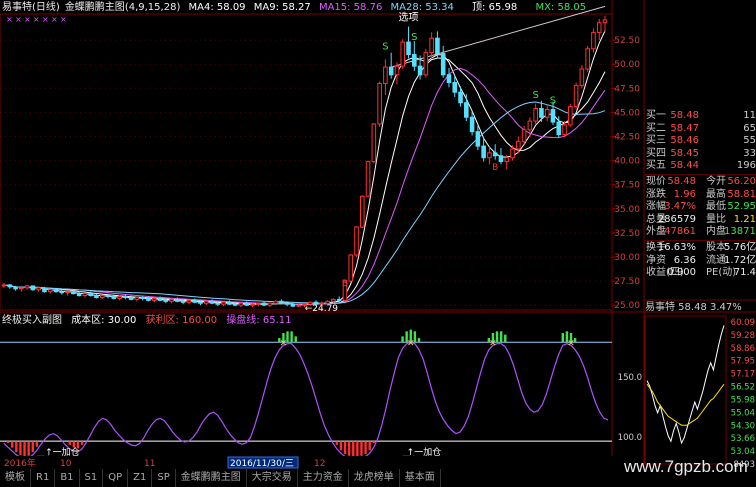 Image resolution: width=756 pixels, height=487 pixels. Describe the element at coordinates (561, 7) in the screenshot. I see `legend-mx: MX: 58.05` at that location.